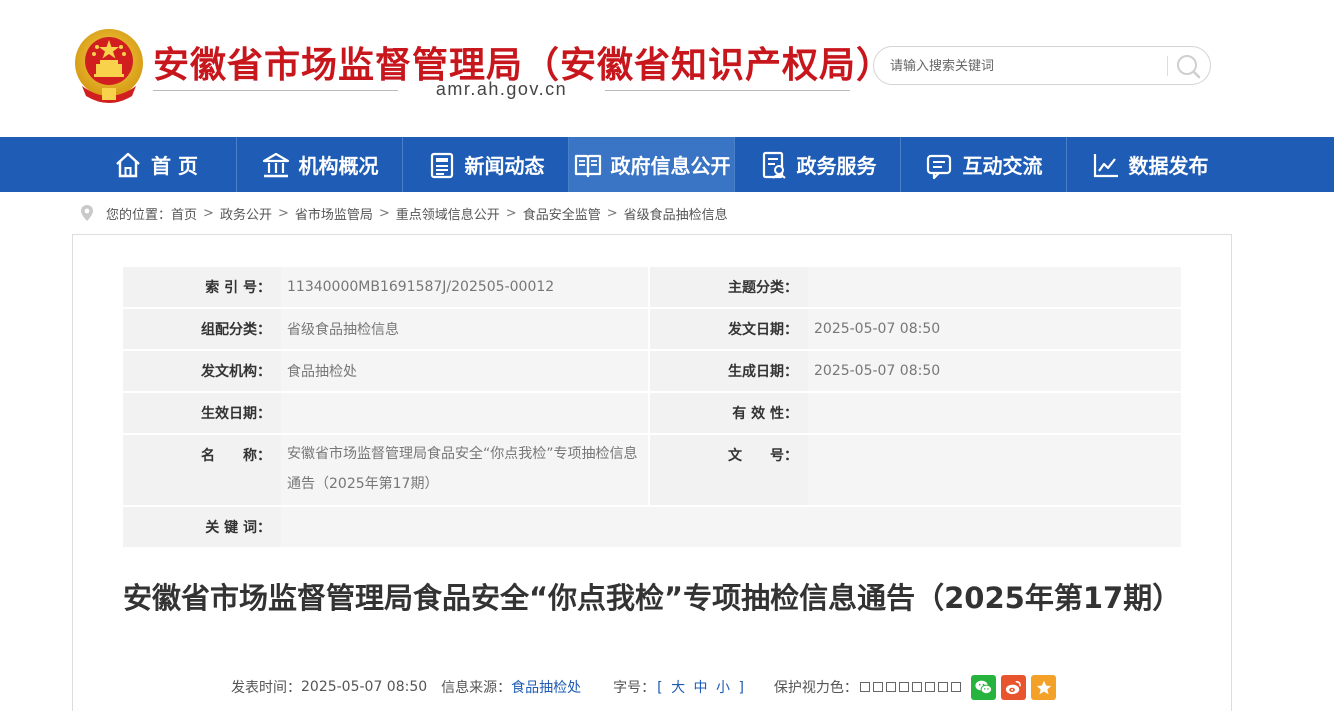  What do you see at coordinates (464, 371) in the screenshot?
I see `issuer-value: 食品抽检处` at bounding box center [464, 371].